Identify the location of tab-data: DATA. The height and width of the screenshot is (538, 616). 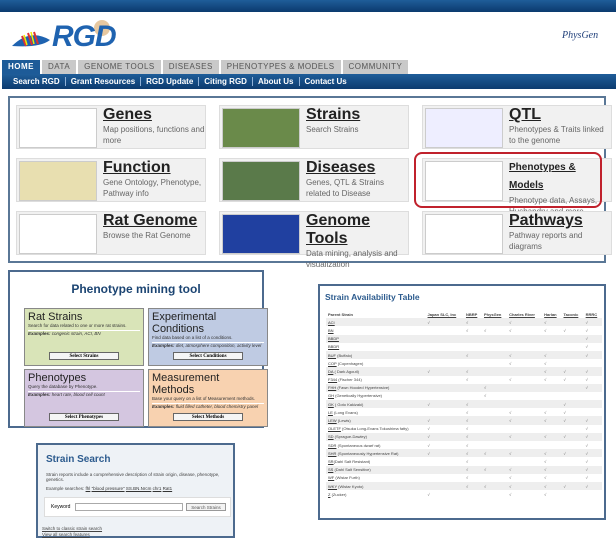
(59, 67).